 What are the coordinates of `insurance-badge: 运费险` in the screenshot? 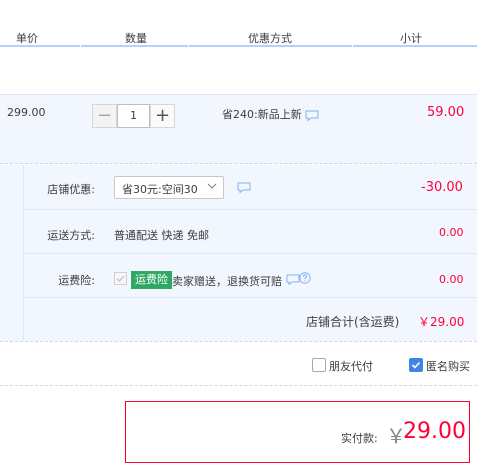 It's located at (151, 280).